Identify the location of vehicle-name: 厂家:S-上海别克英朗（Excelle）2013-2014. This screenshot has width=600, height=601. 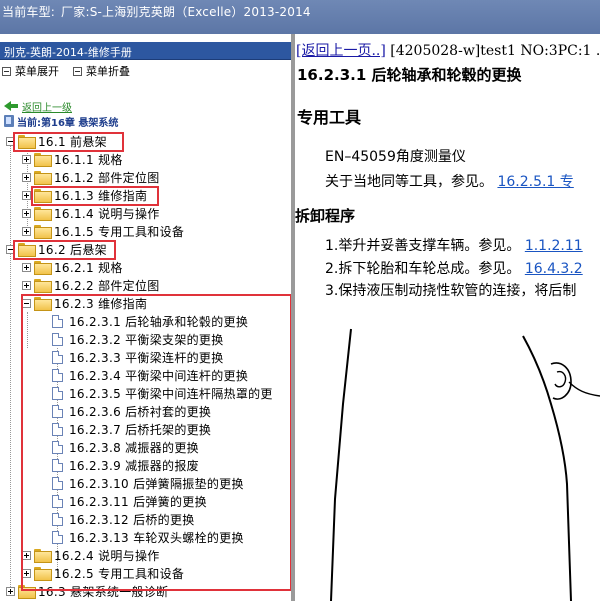
(186, 12).